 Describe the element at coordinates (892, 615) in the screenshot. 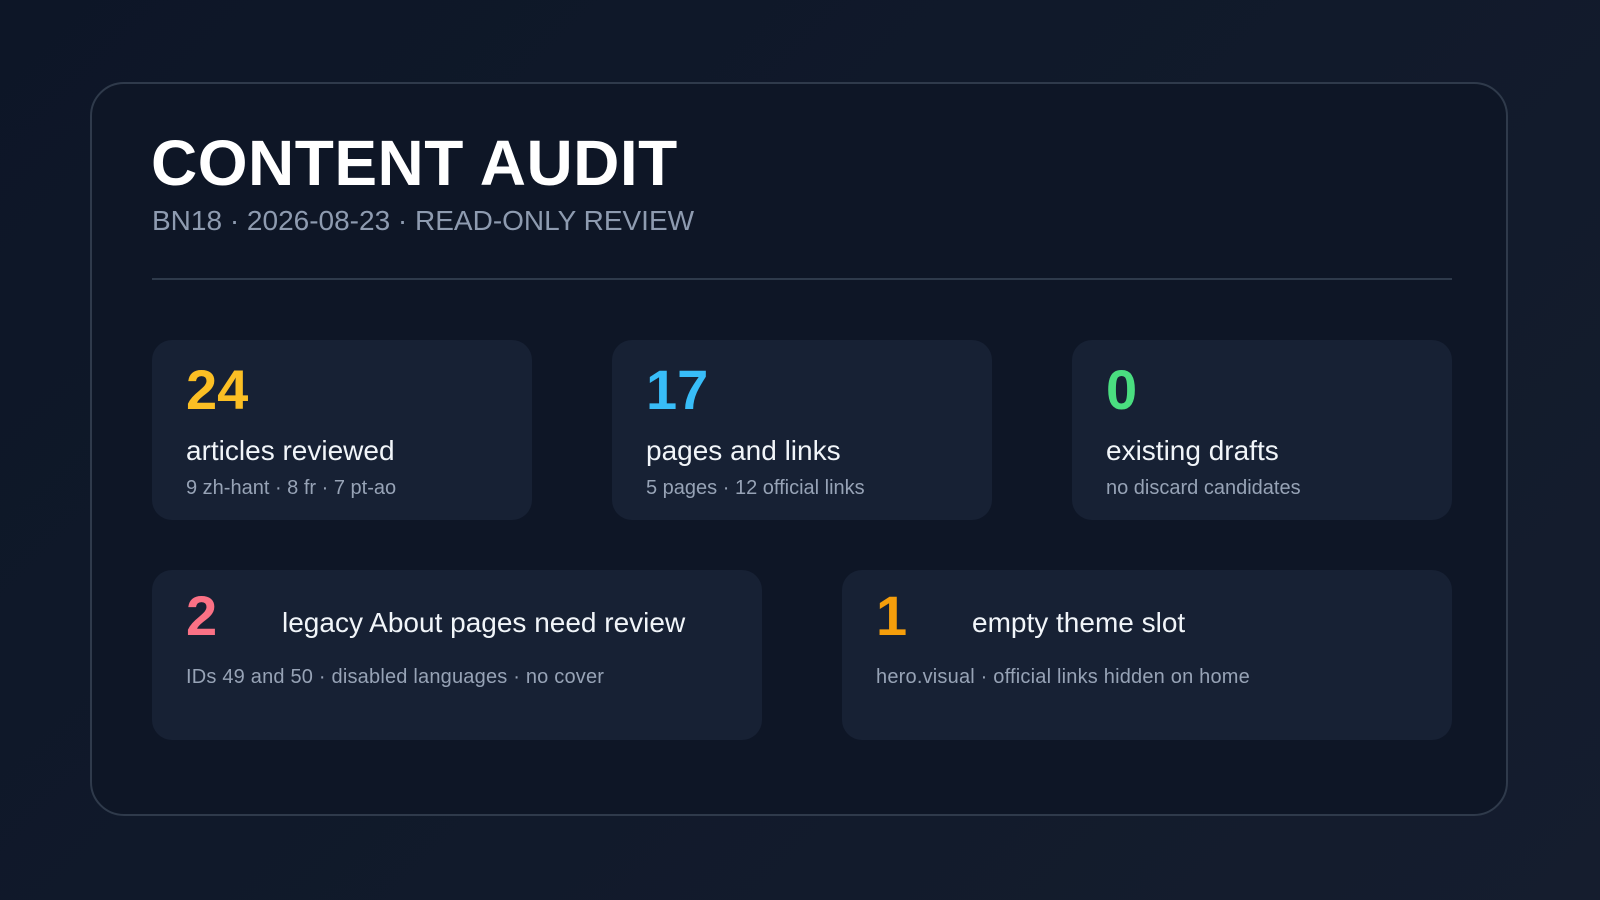

I see `issue-value-theme-slot: 1` at that location.